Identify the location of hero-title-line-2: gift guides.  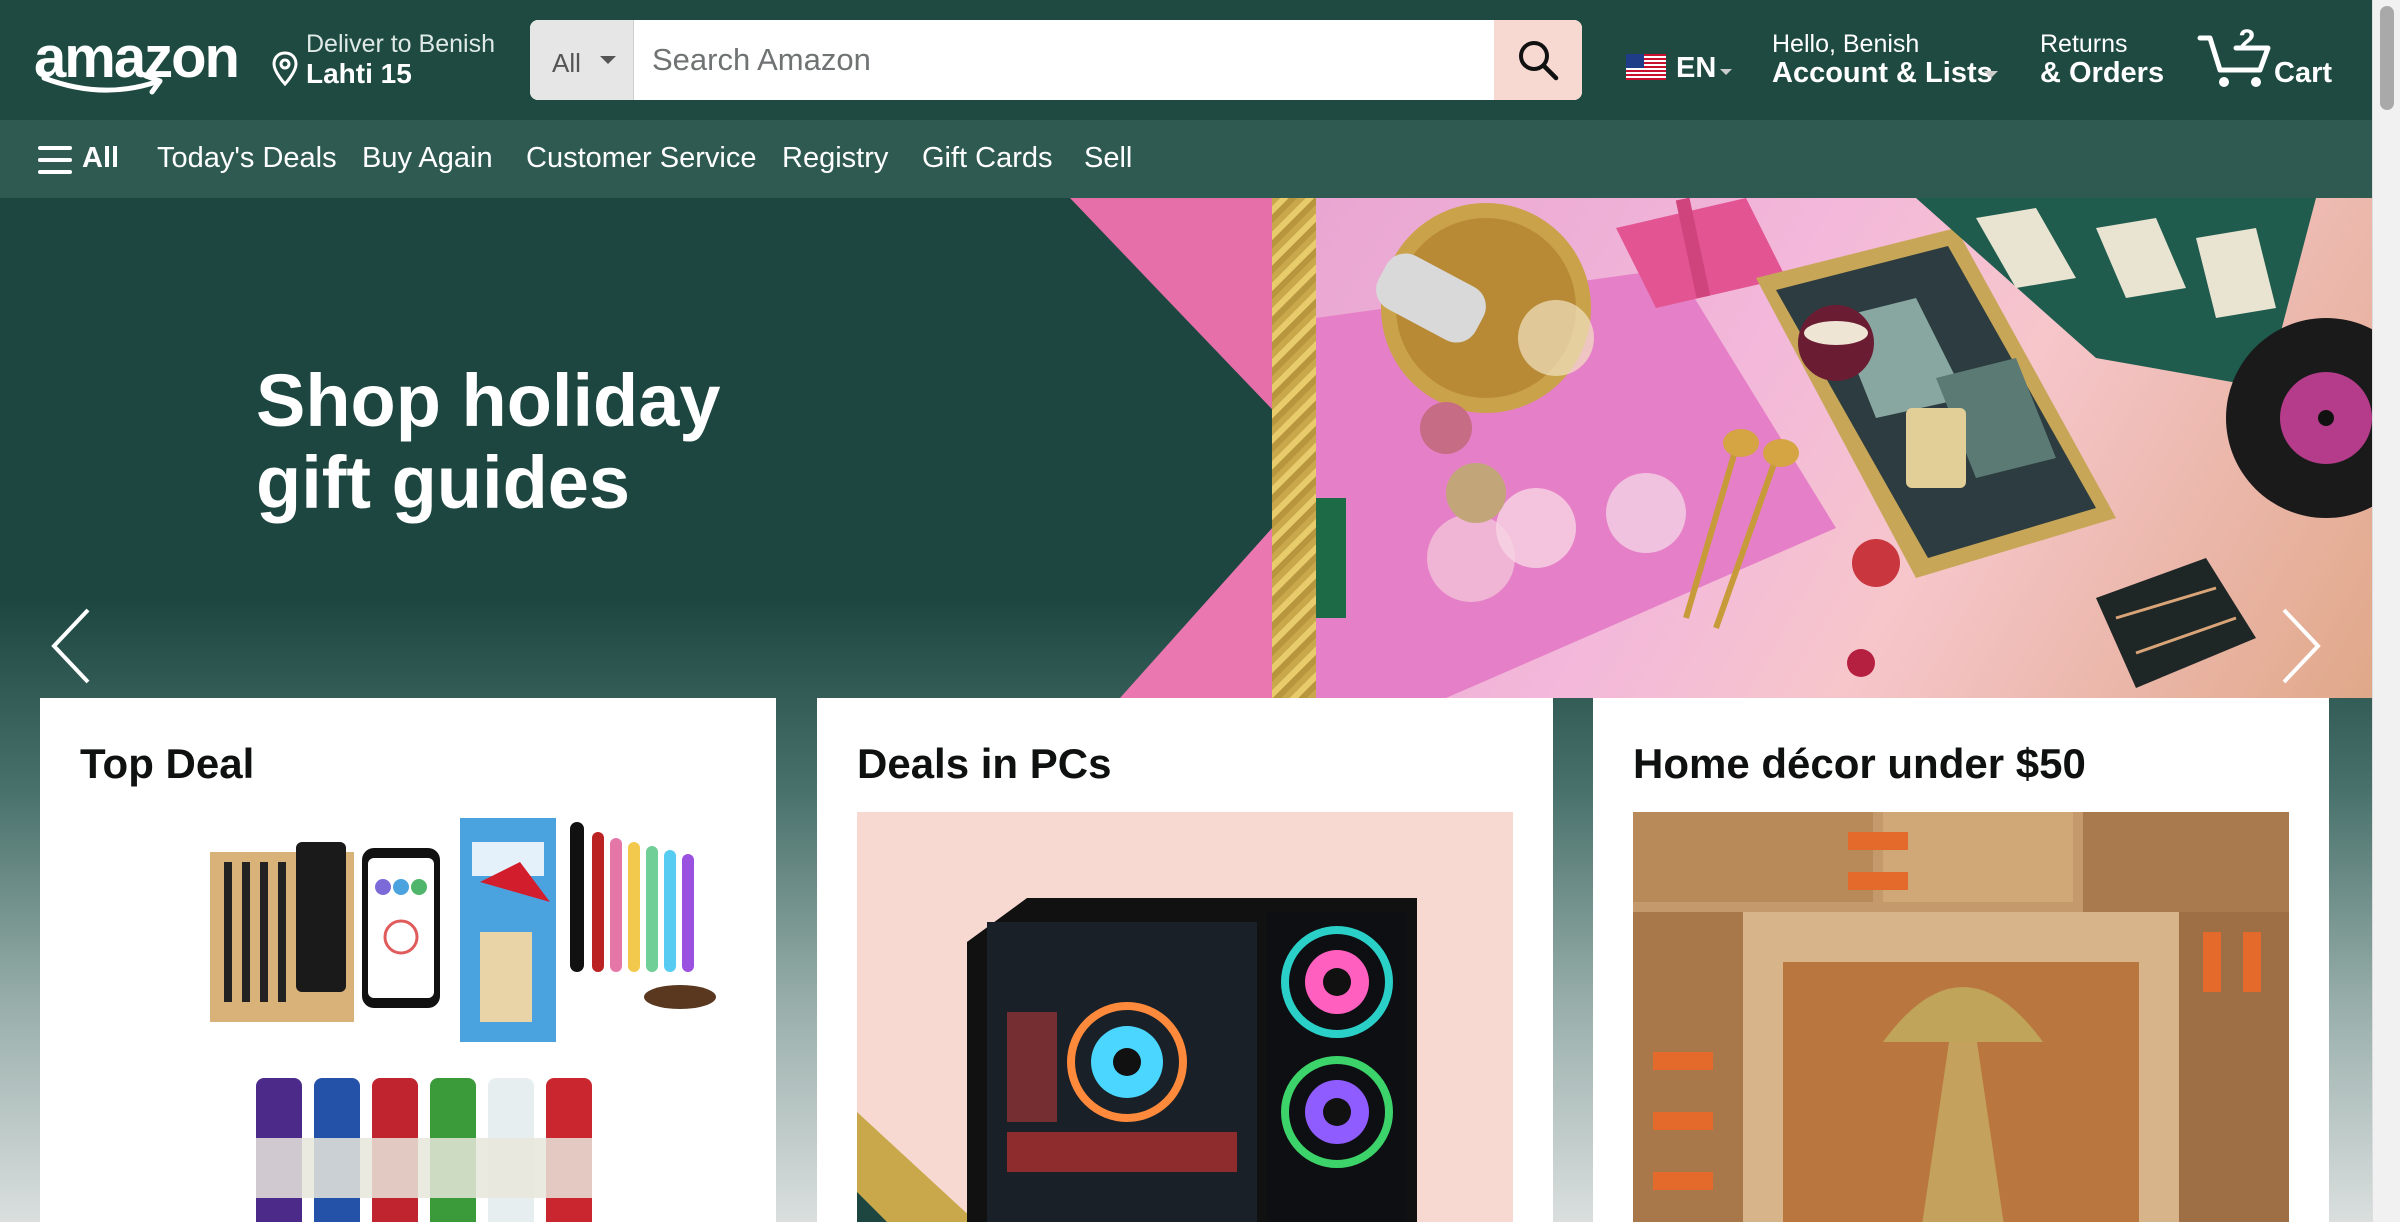
(443, 482).